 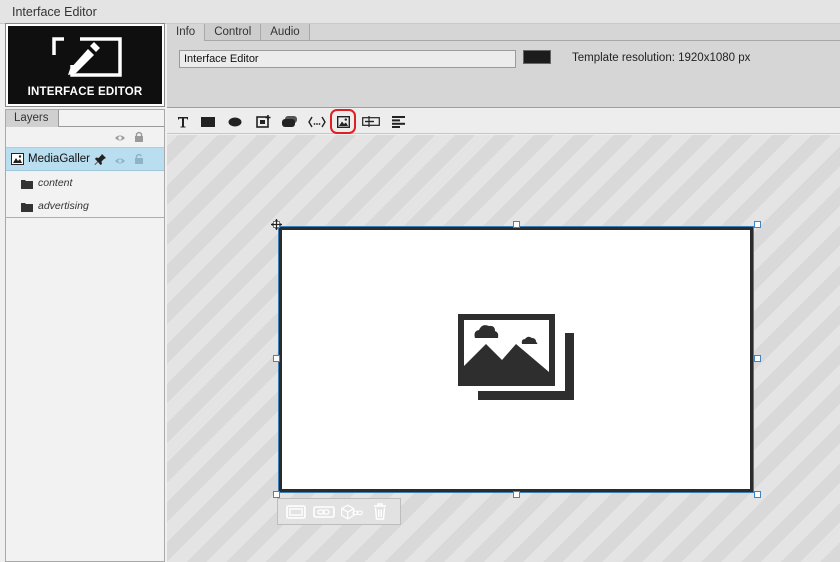 I want to click on header-tabs: Info Control Audio, so click(x=238, y=32).